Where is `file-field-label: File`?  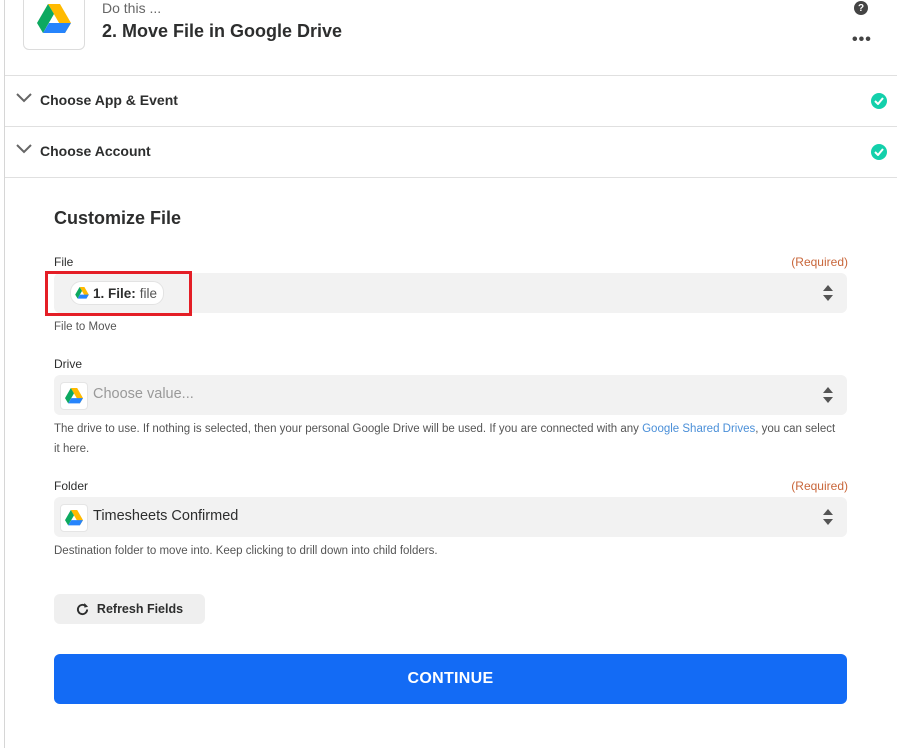
file-field-label: File is located at coordinates (64, 262).